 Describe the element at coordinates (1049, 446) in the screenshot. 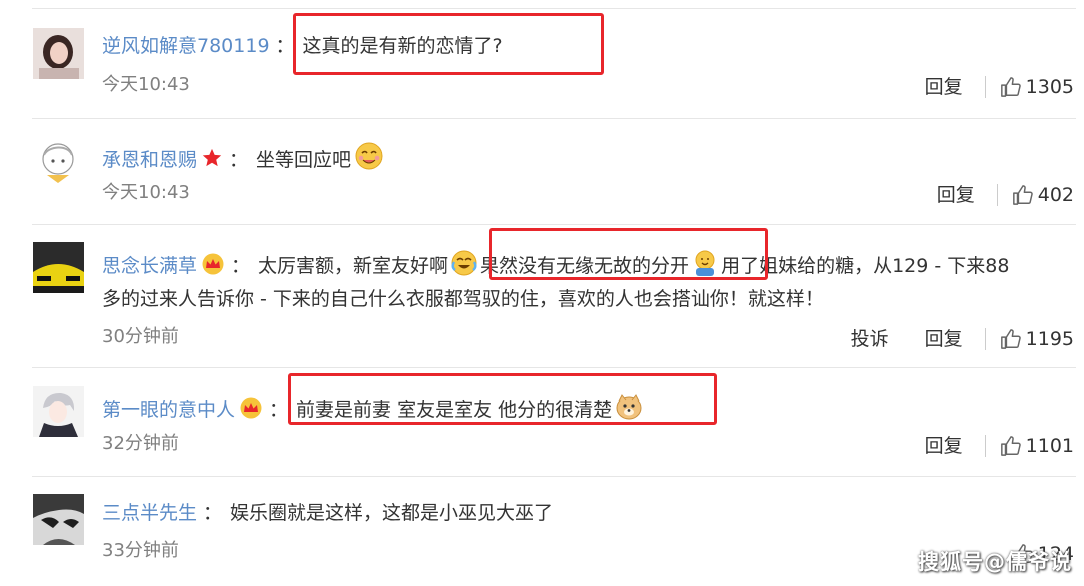

I see `like-count: 1101` at that location.